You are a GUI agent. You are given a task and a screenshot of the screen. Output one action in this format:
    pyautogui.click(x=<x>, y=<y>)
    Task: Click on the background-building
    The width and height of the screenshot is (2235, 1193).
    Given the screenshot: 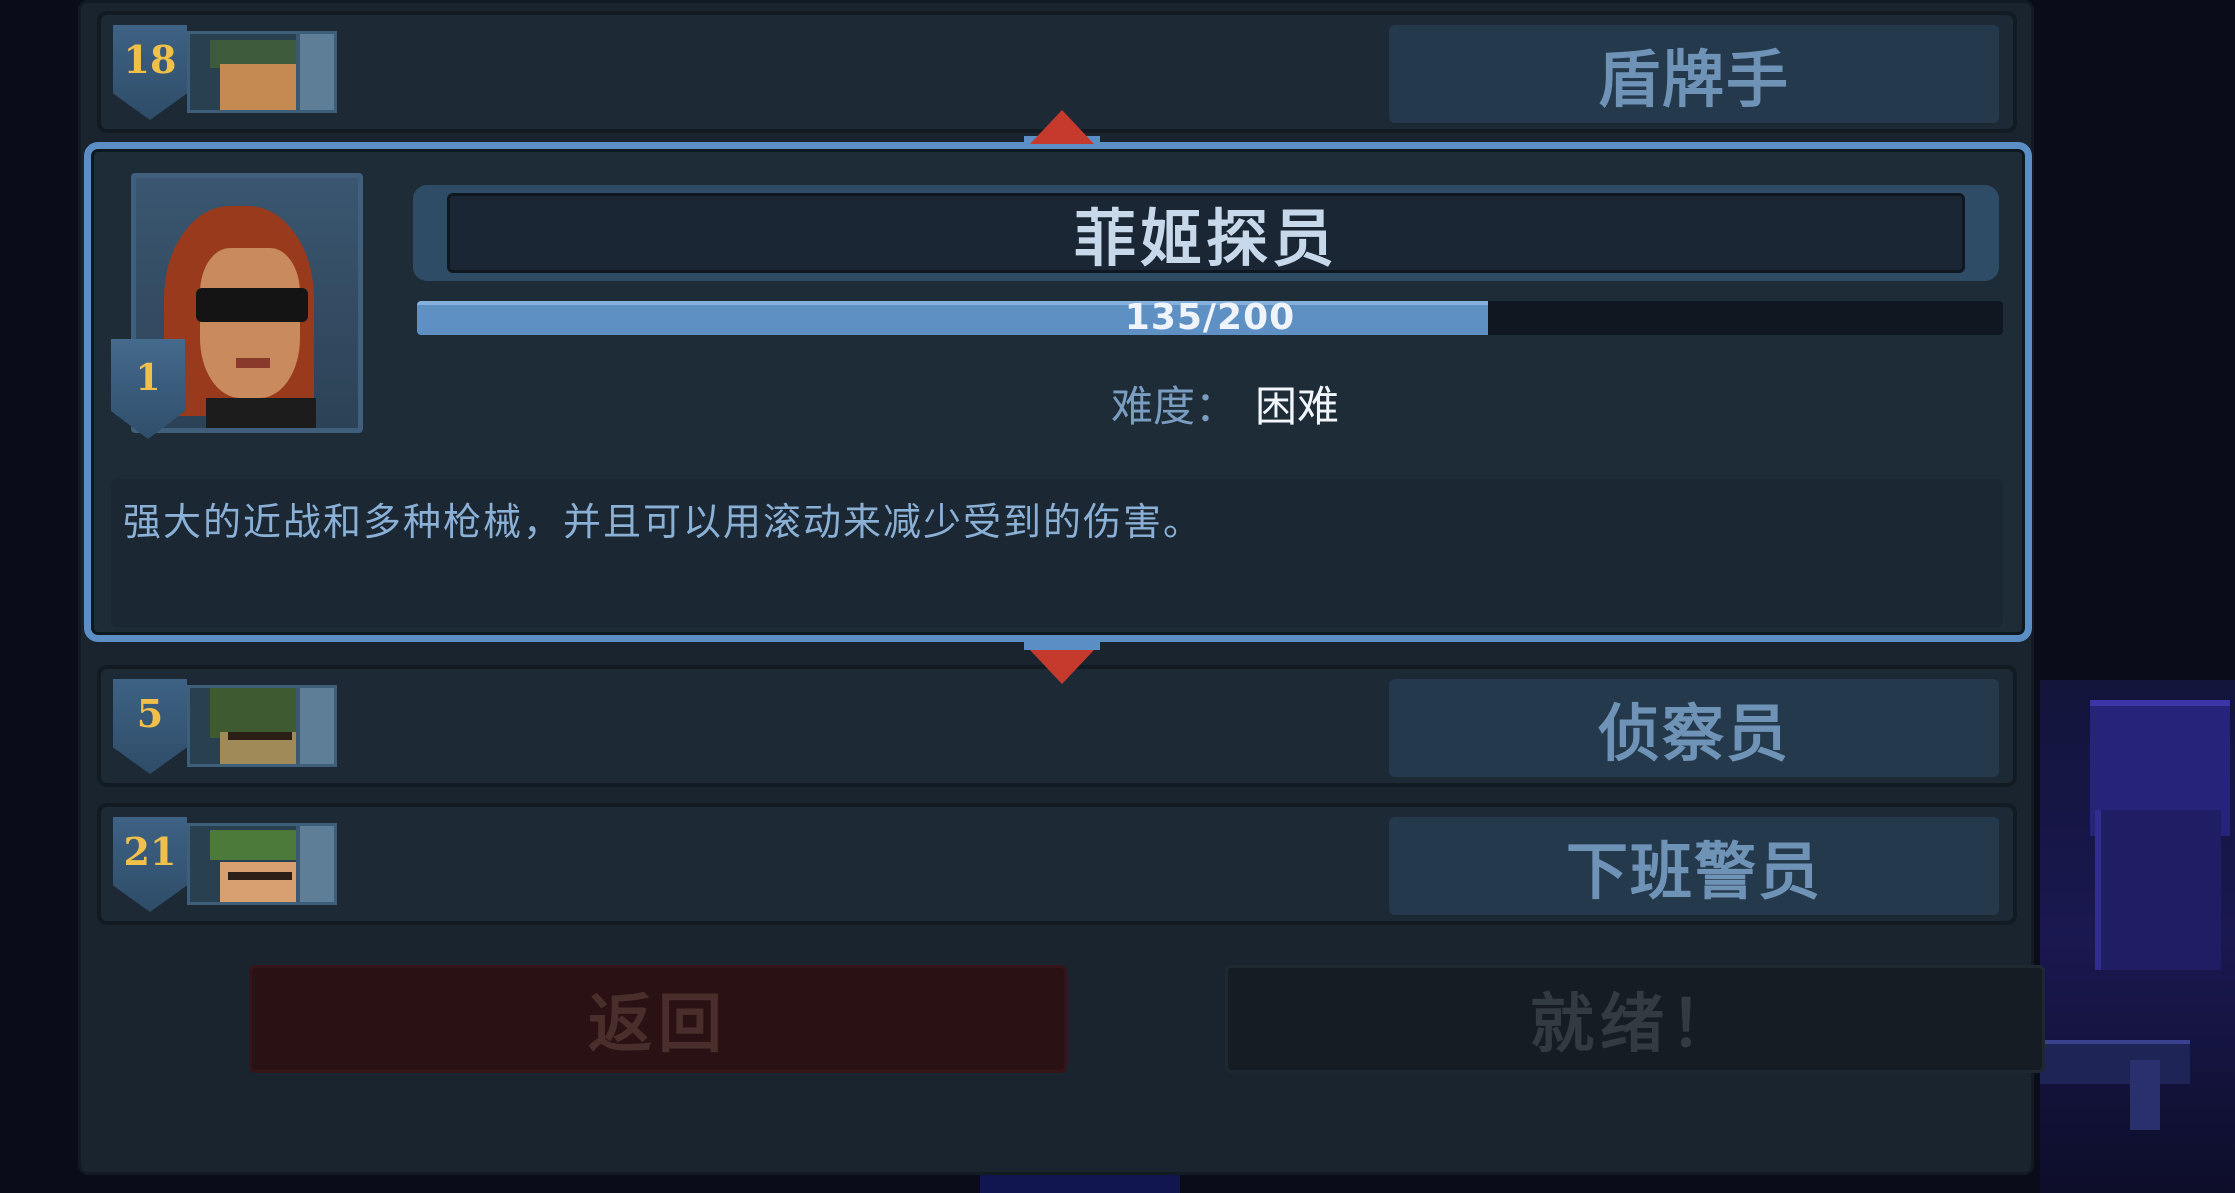 What is the action you would take?
    pyautogui.click(x=2158, y=890)
    